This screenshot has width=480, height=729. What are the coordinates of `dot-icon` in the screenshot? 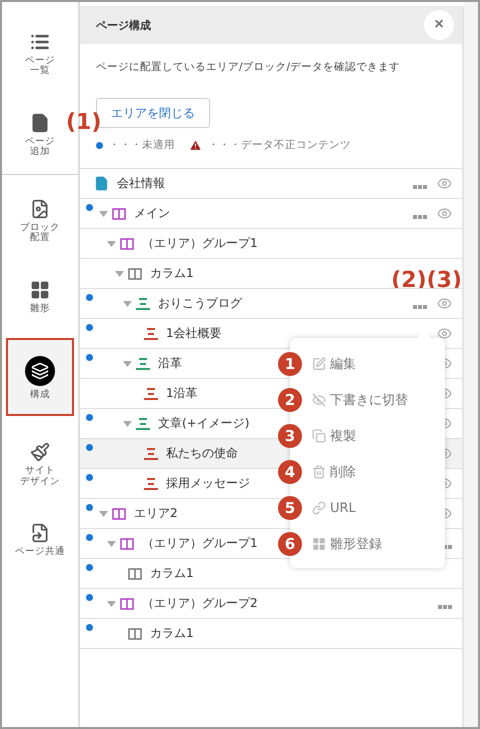 It's located at (99, 145).